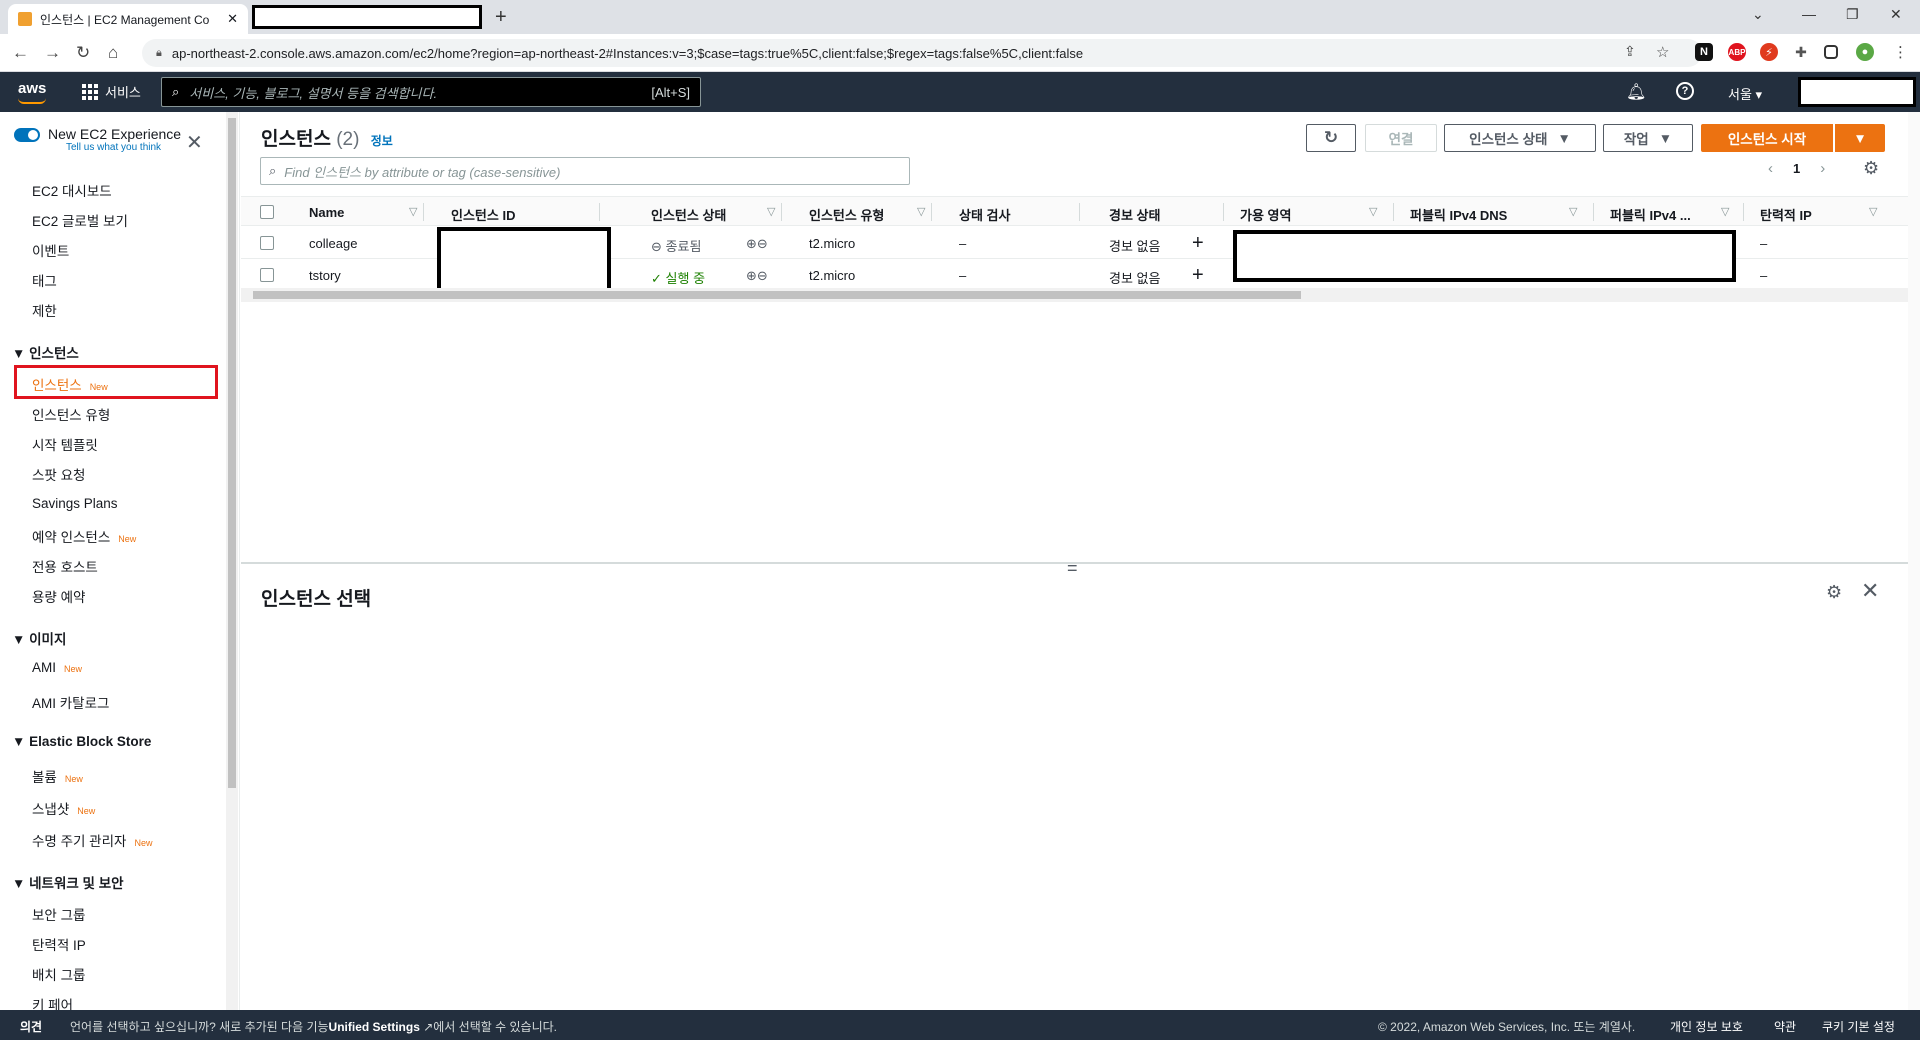 Image resolution: width=1920 pixels, height=1040 pixels. What do you see at coordinates (1796, 168) in the screenshot?
I see `page-number: 1` at bounding box center [1796, 168].